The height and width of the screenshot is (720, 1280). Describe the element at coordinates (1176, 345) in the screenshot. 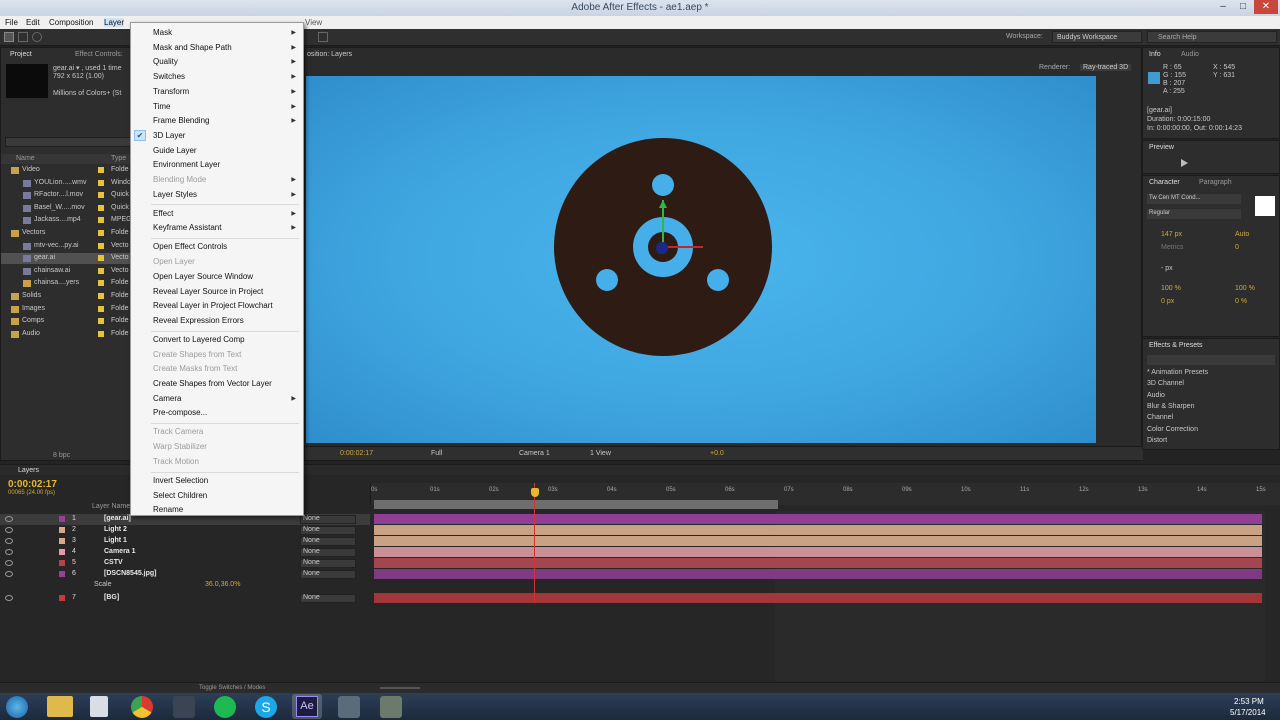

I see `tab-effects-presets: Effects & Presets` at that location.